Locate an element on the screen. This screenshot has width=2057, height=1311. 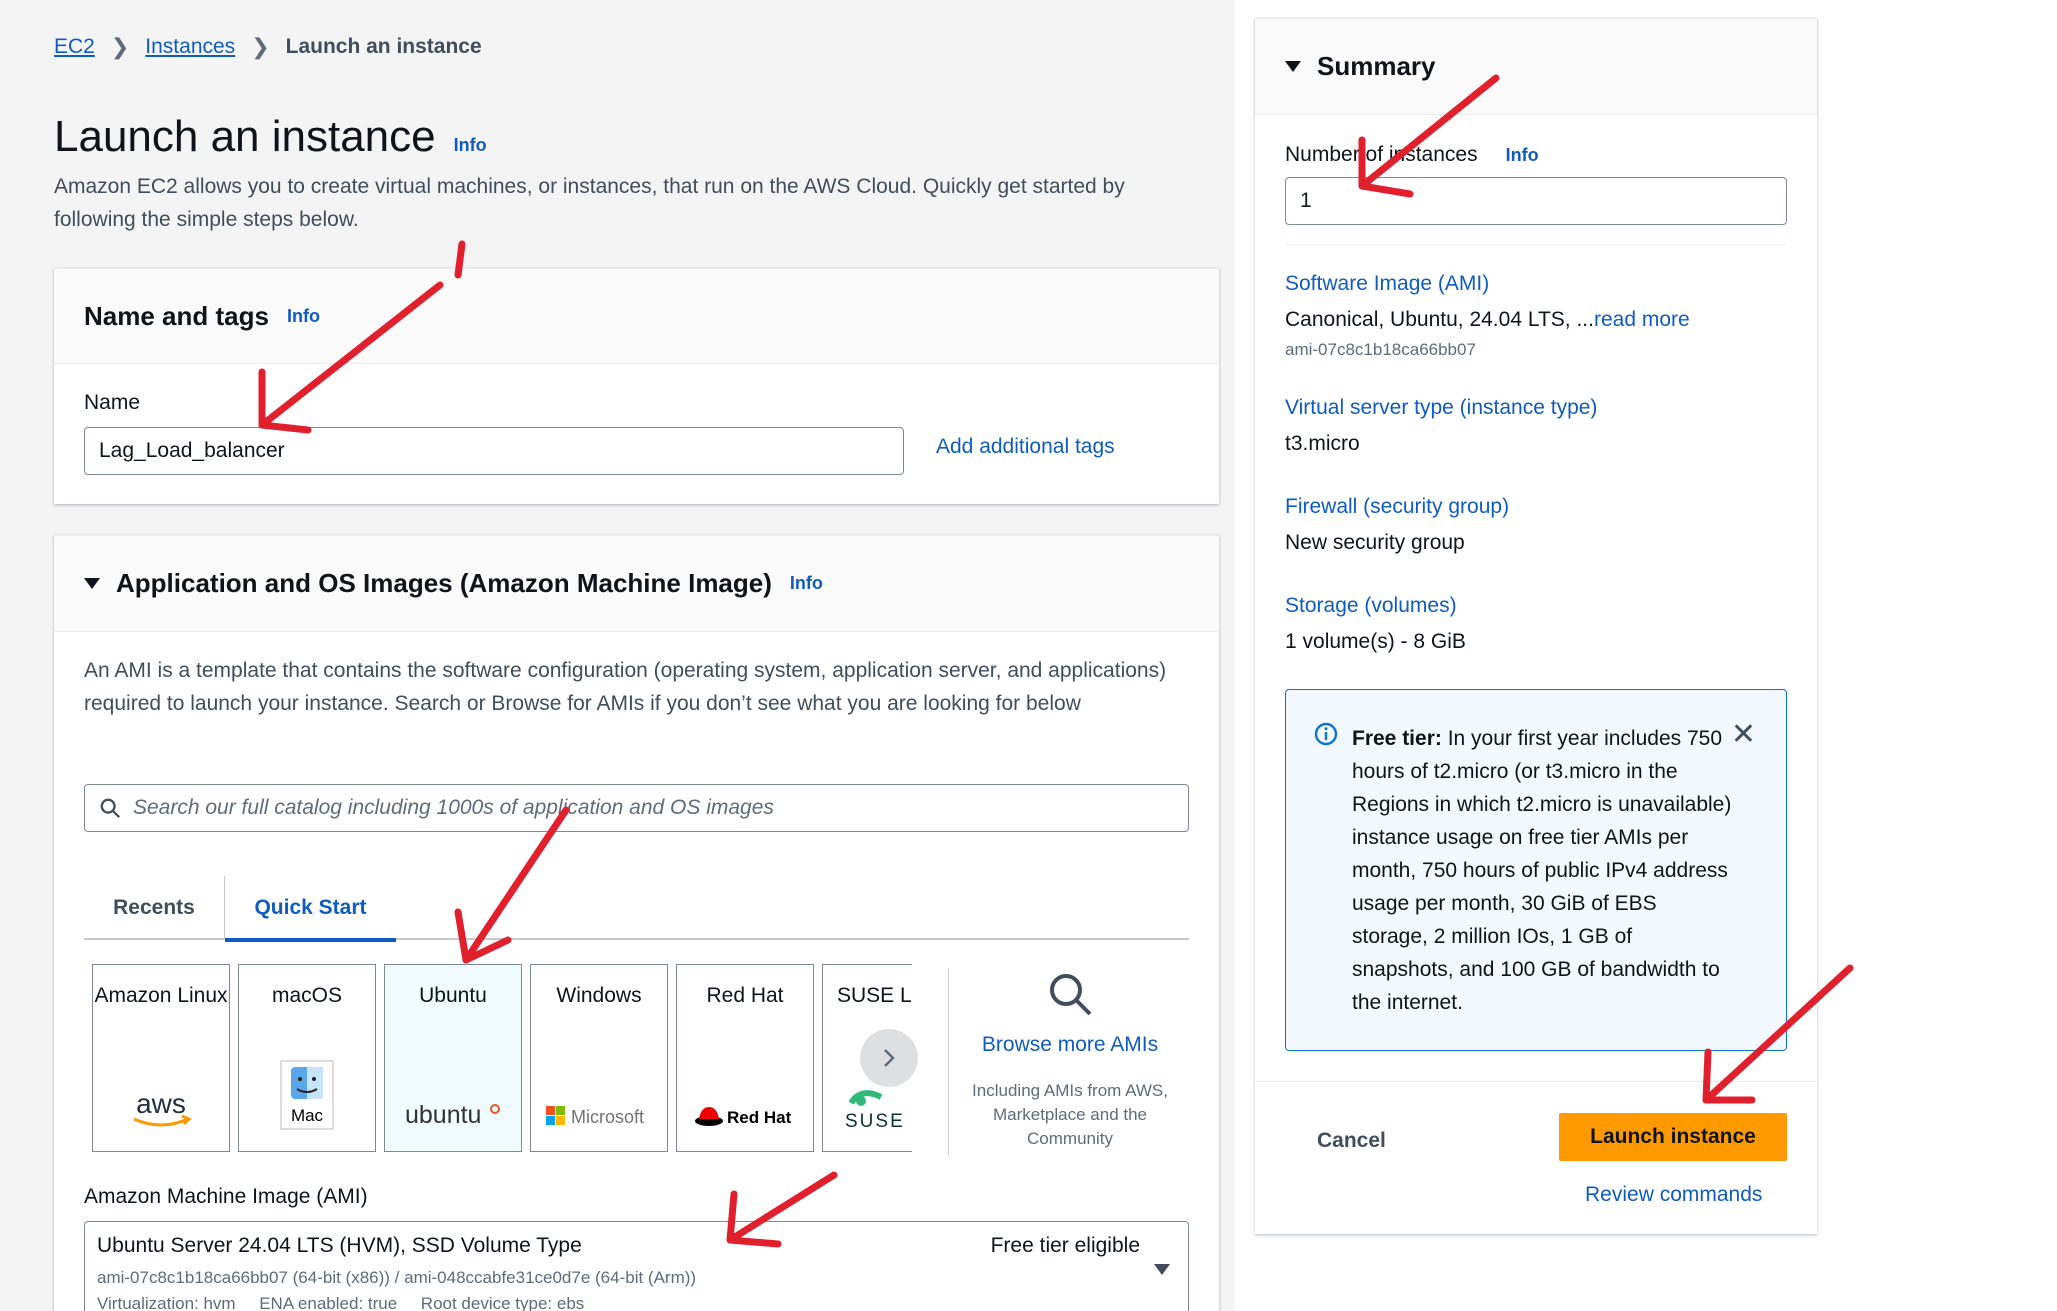
software-image-id: ami-07c8c1b18ca66bb07 is located at coordinates (1380, 349).